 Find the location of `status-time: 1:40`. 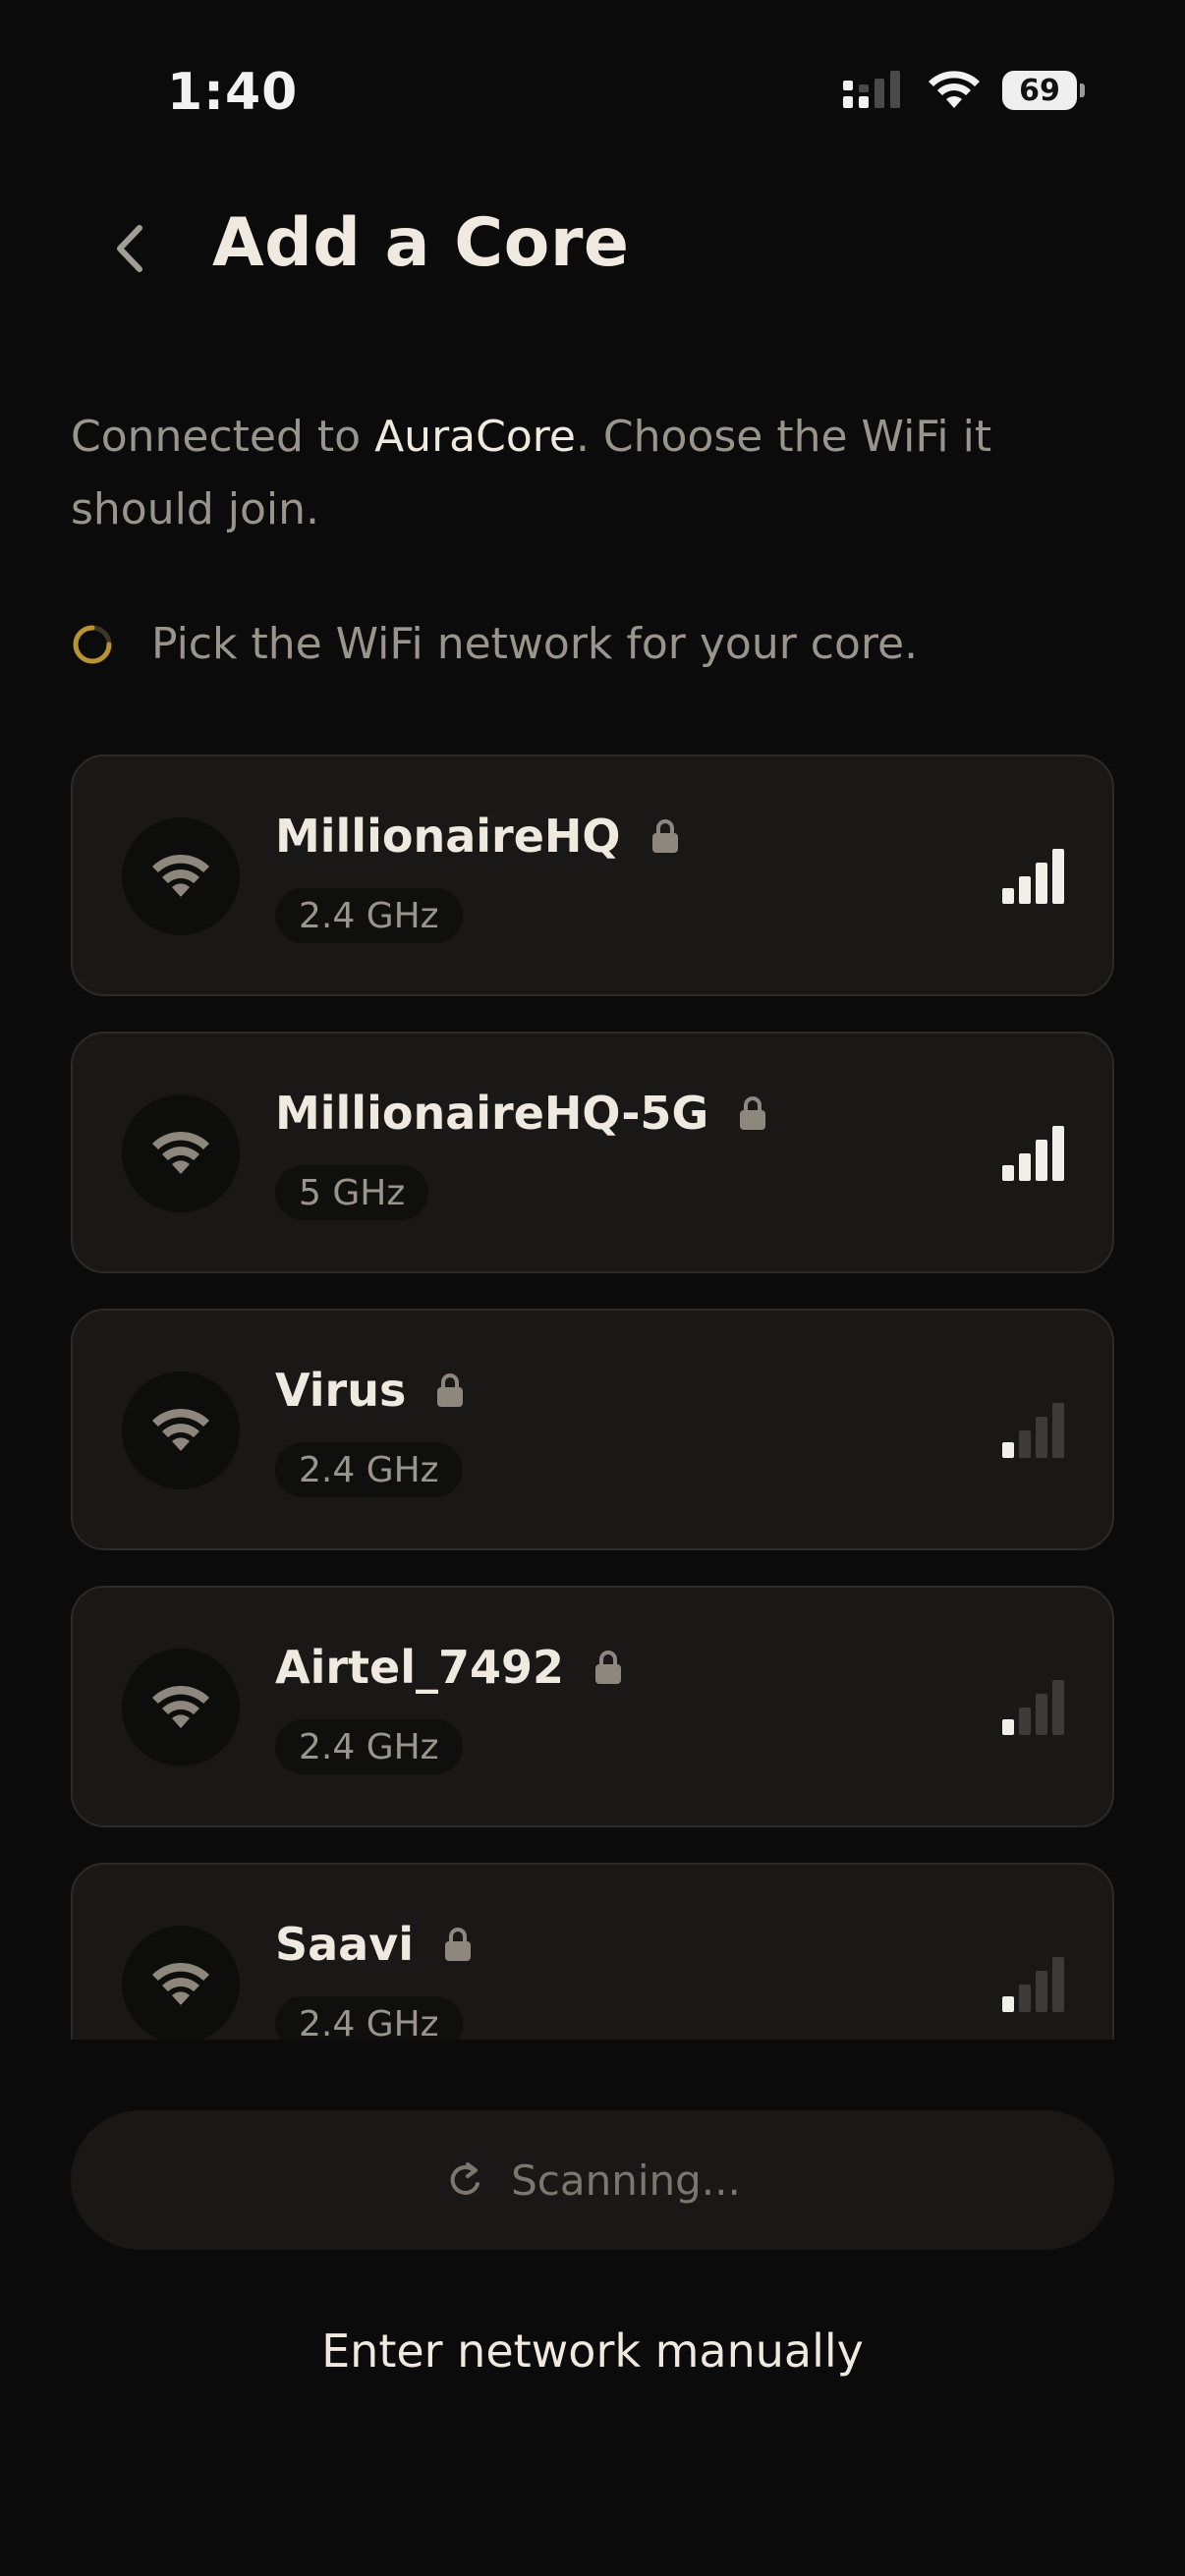

status-time: 1:40 is located at coordinates (233, 92).